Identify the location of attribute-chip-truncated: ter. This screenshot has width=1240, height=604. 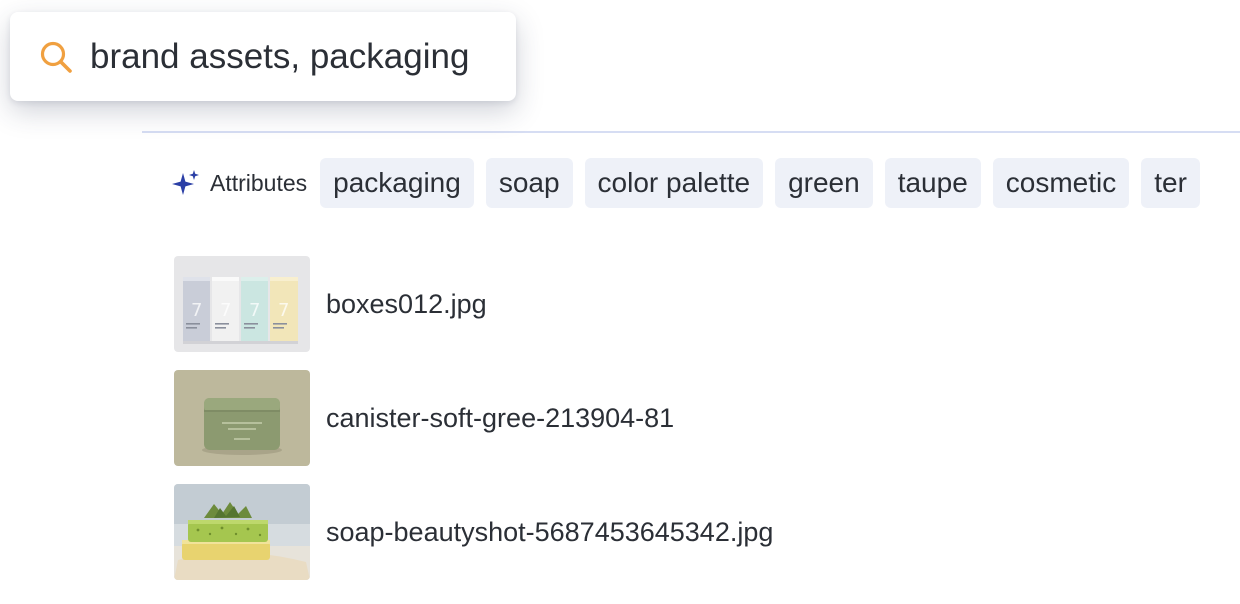
(1170, 183).